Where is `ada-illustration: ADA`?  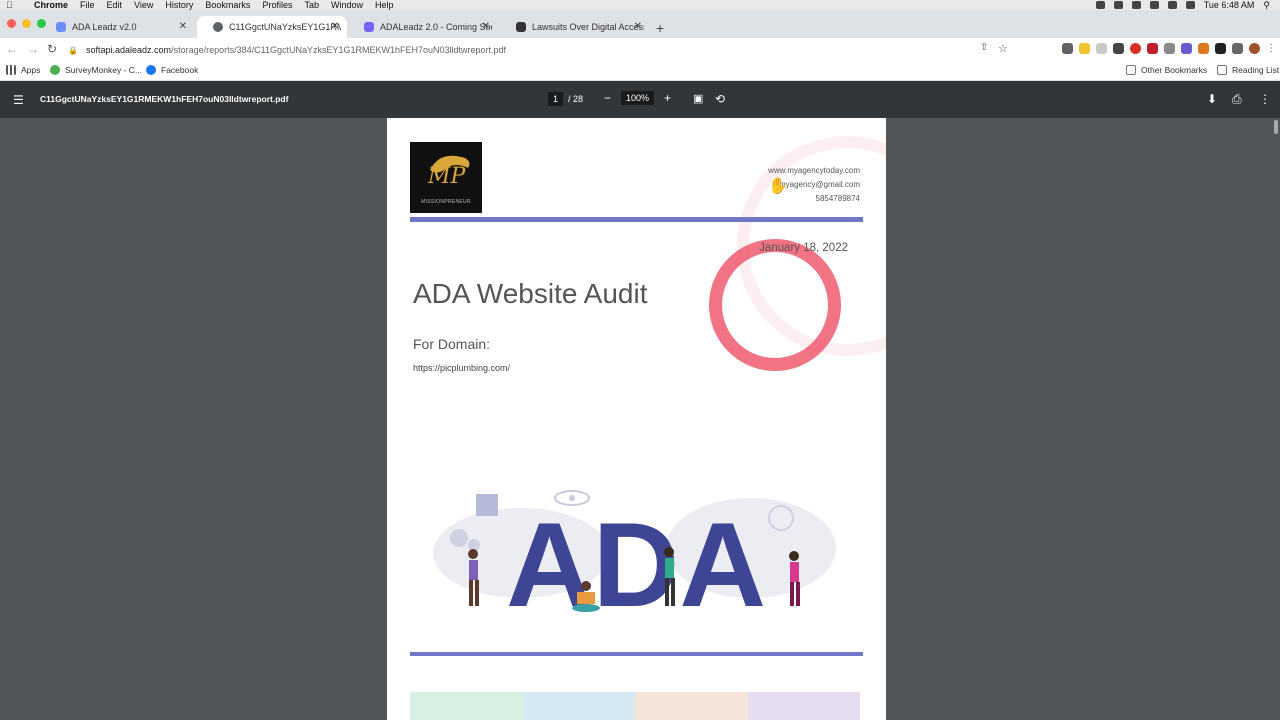
ada-illustration: ADA is located at coordinates (634, 554).